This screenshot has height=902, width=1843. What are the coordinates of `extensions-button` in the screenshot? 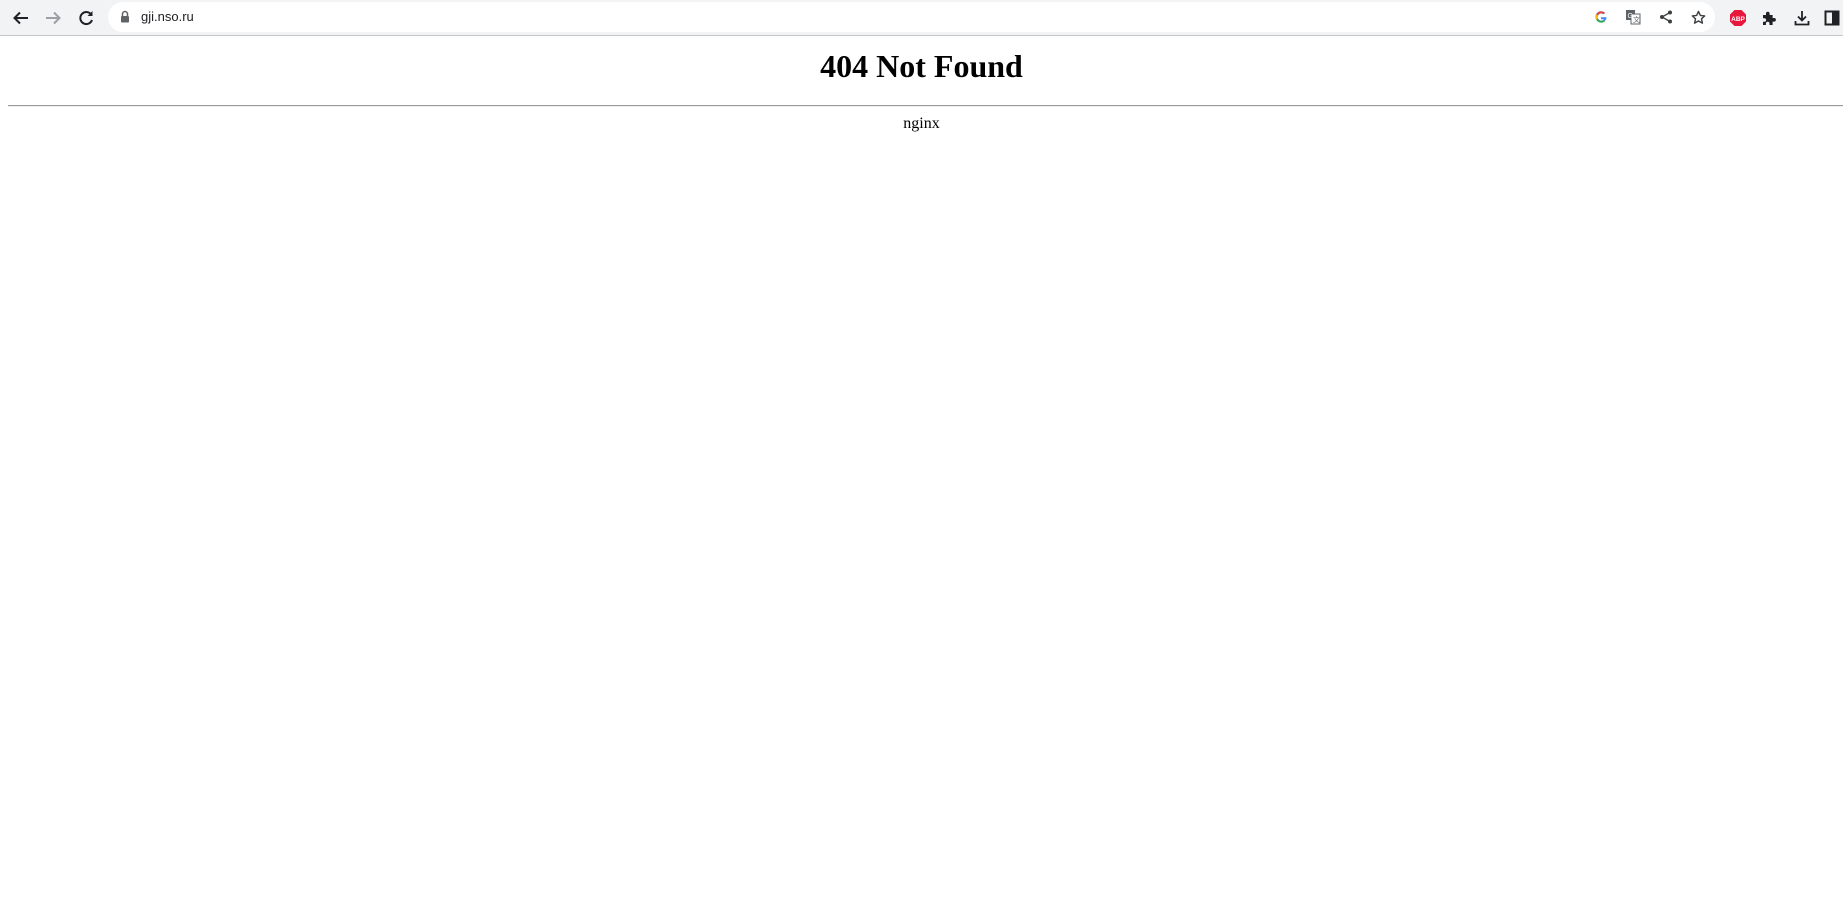 It's located at (1769, 18).